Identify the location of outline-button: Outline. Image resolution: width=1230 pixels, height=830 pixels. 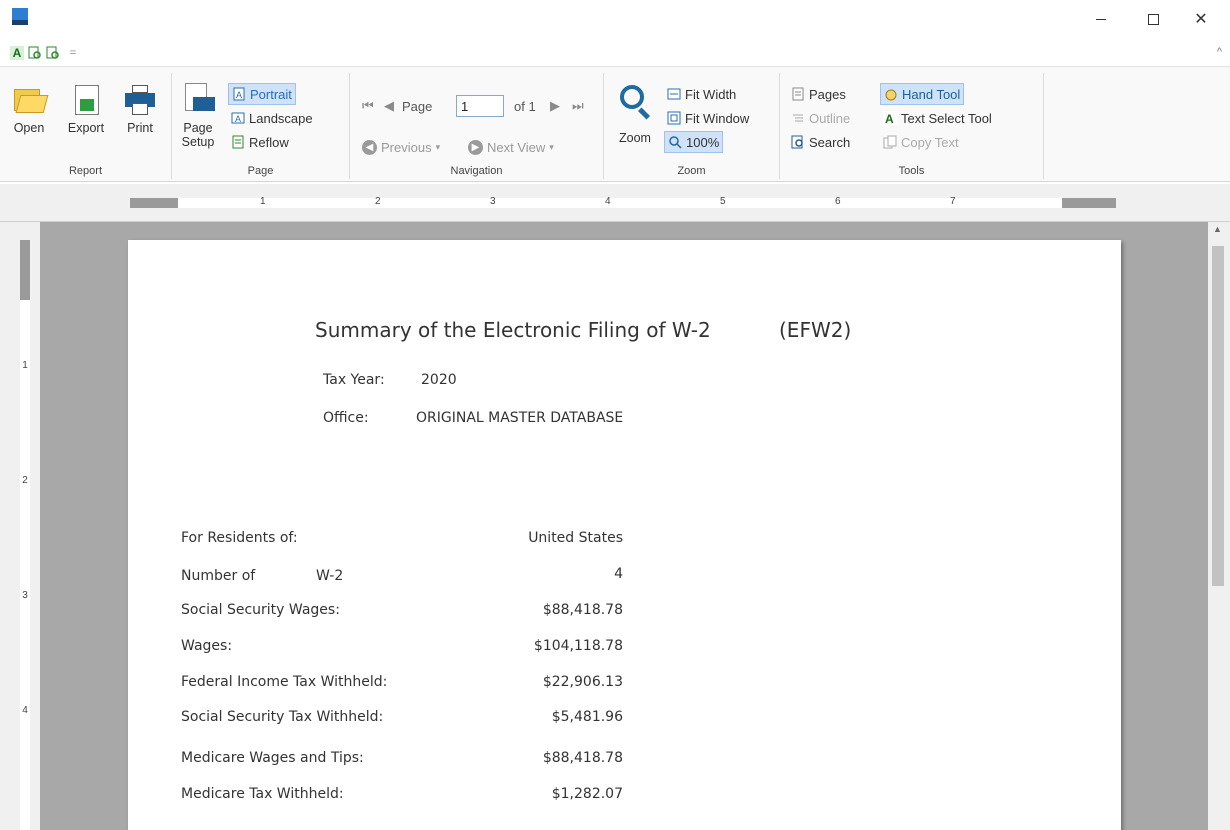
(820, 118).